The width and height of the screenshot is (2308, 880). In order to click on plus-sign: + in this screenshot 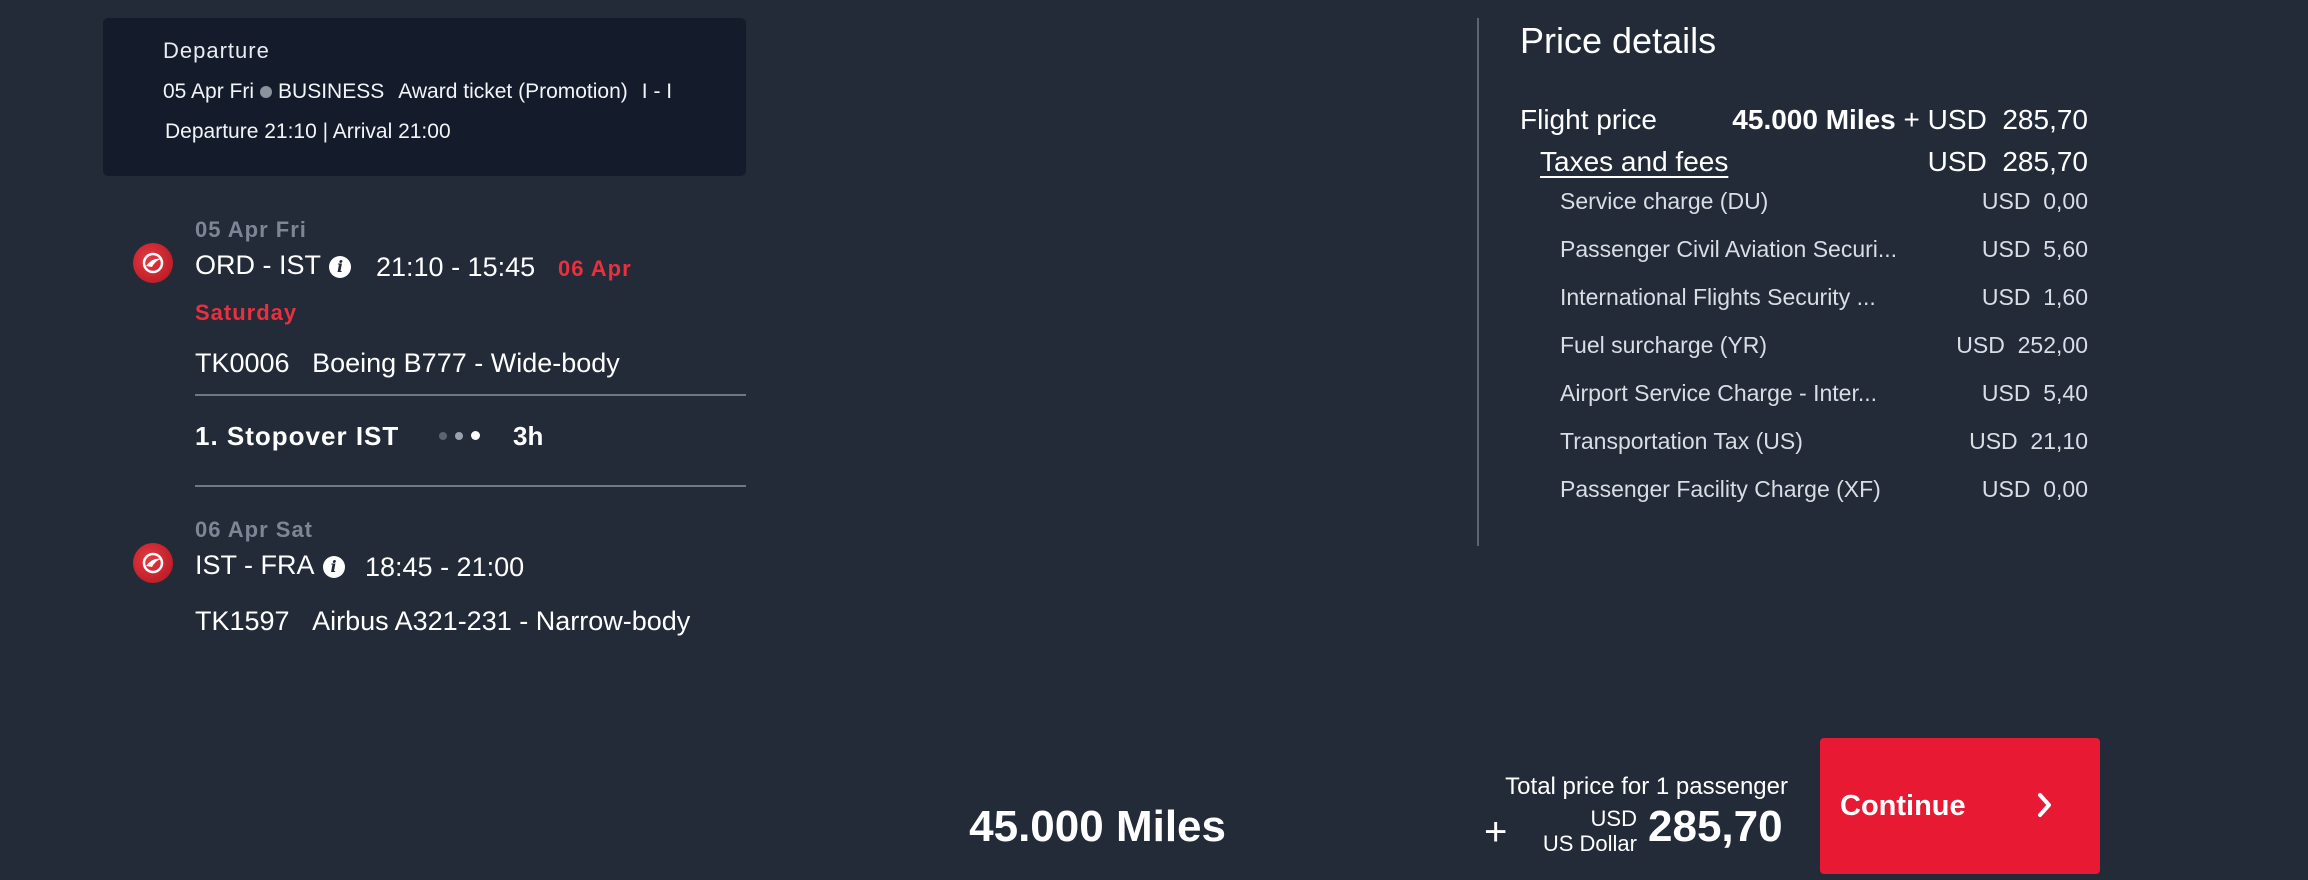, I will do `click(1911, 119)`.